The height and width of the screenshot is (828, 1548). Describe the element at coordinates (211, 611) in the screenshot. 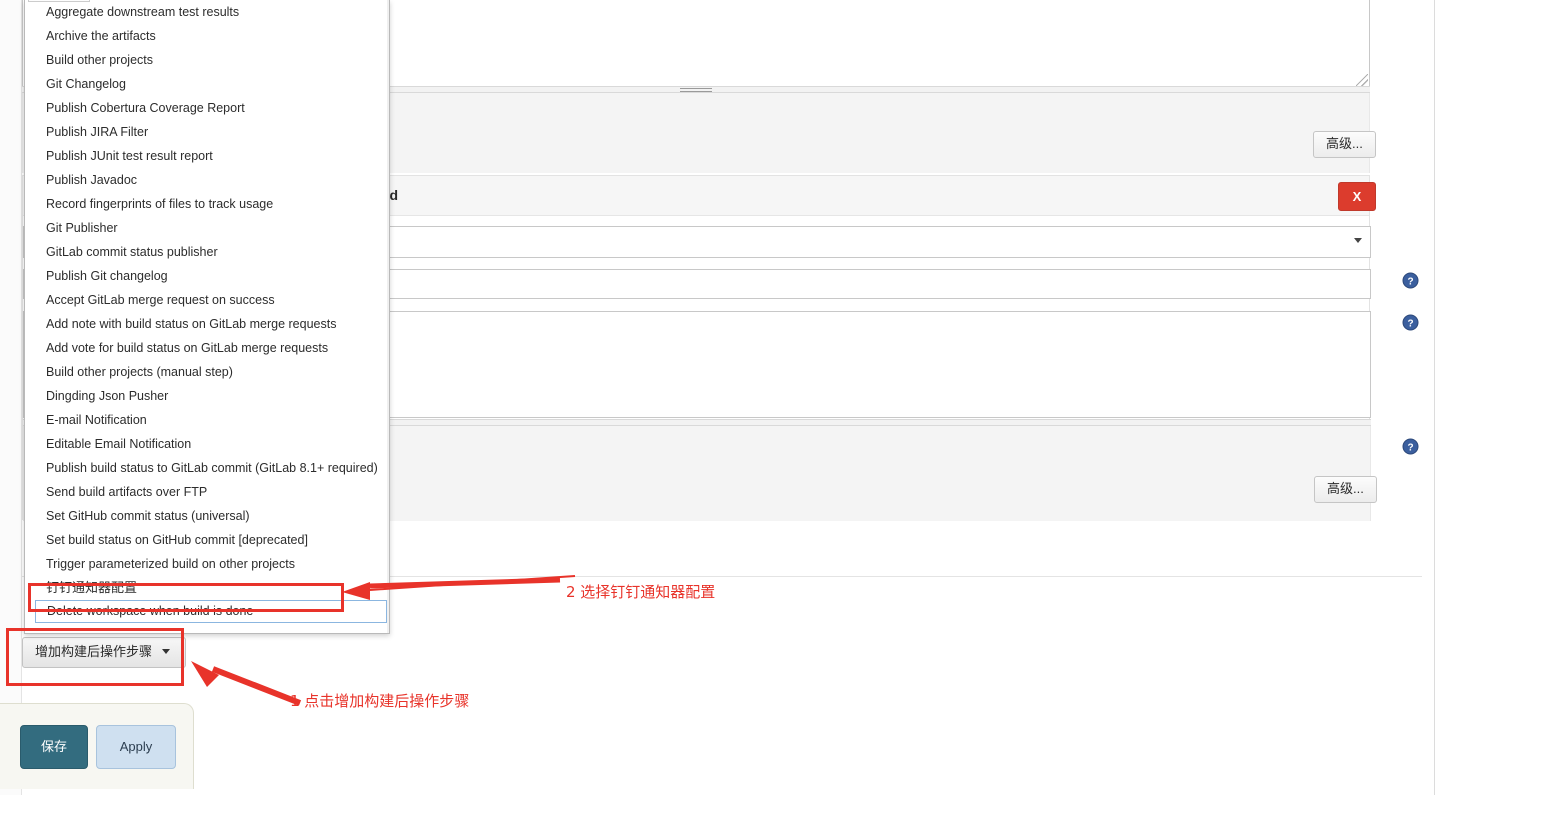

I see `dropdown-item: Delete workspace when build is done` at that location.